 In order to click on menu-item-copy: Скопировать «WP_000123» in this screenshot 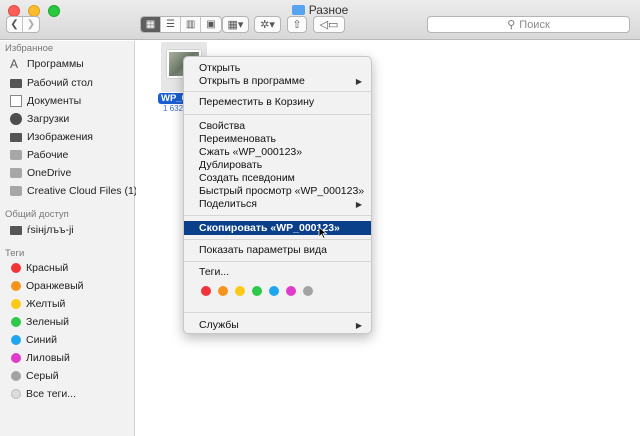, I will do `click(277, 228)`.